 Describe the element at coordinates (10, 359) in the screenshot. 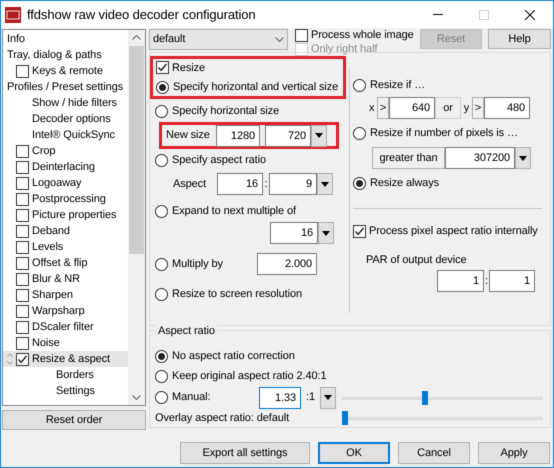

I see `drag-handle-icon` at that location.